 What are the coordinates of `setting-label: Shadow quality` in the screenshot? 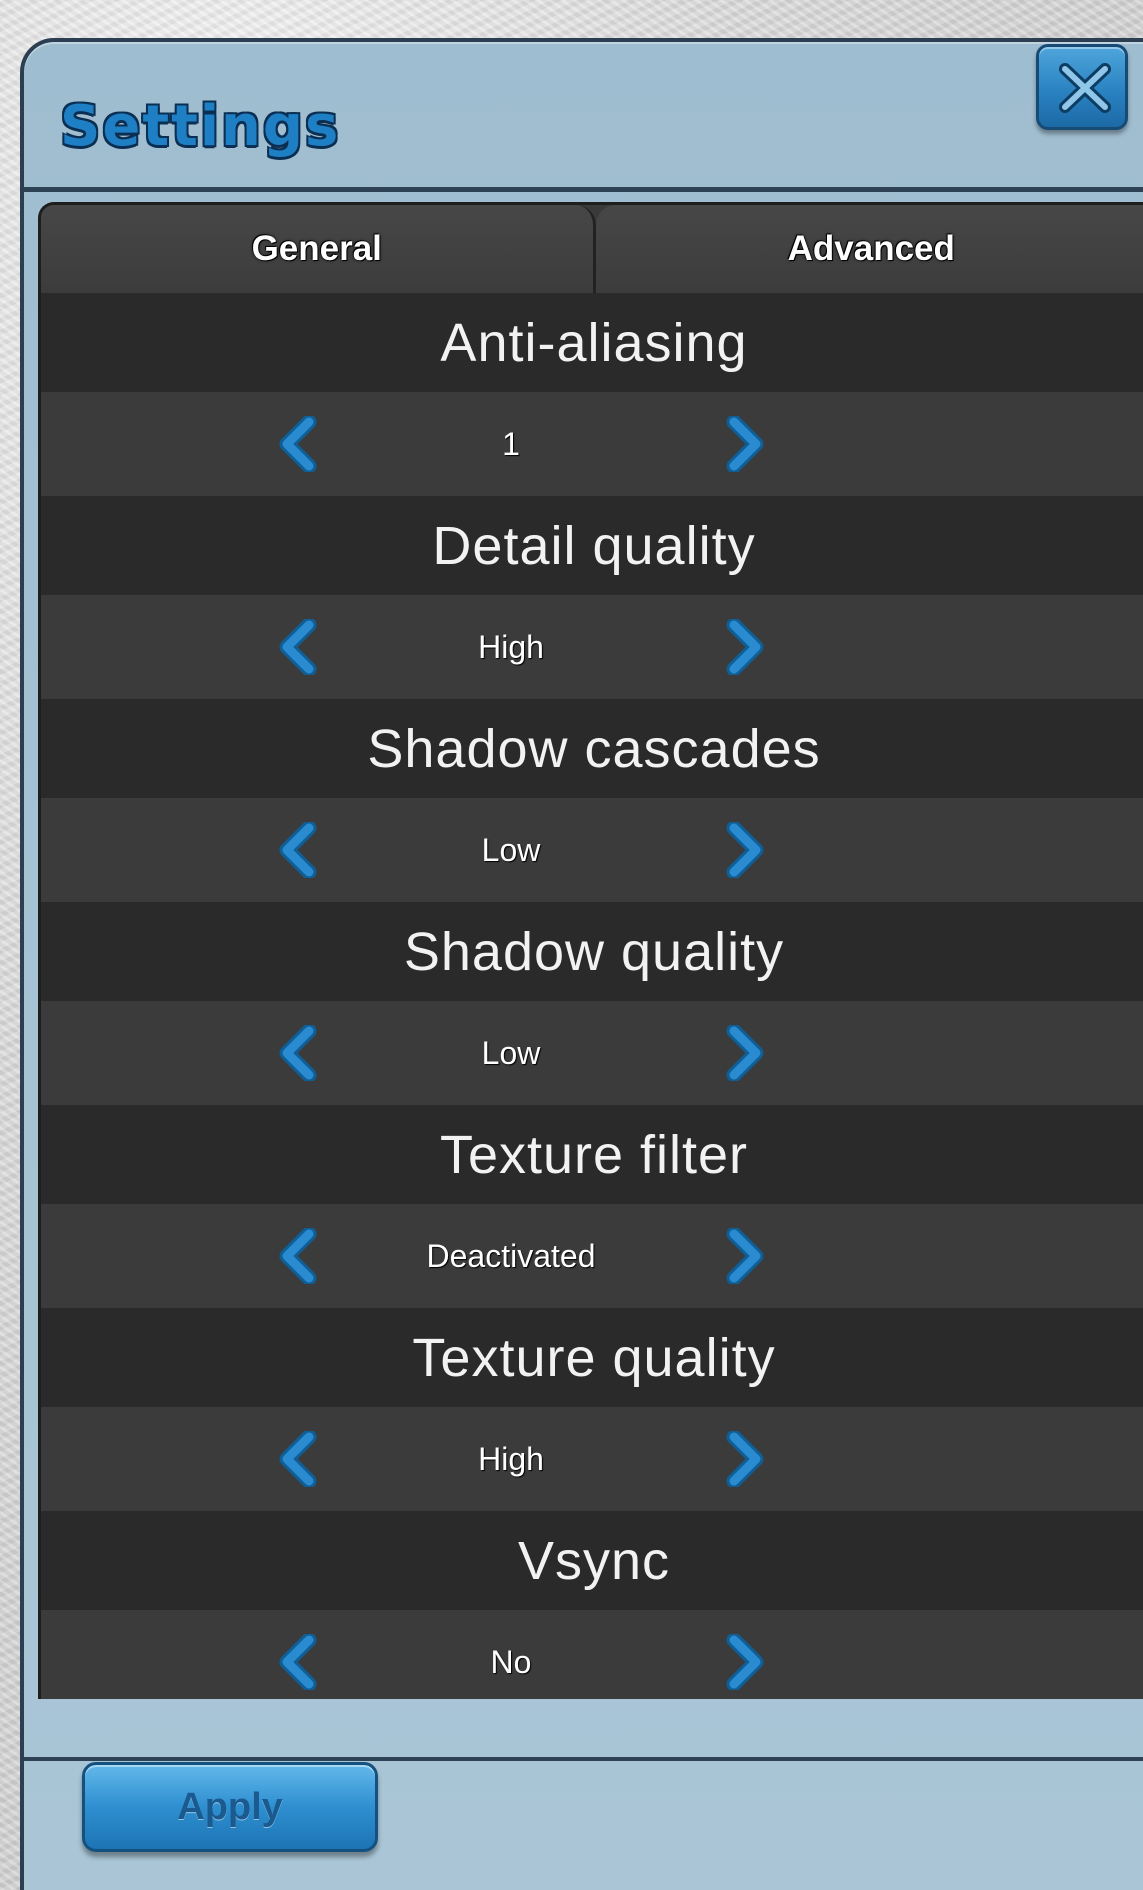 It's located at (592, 951).